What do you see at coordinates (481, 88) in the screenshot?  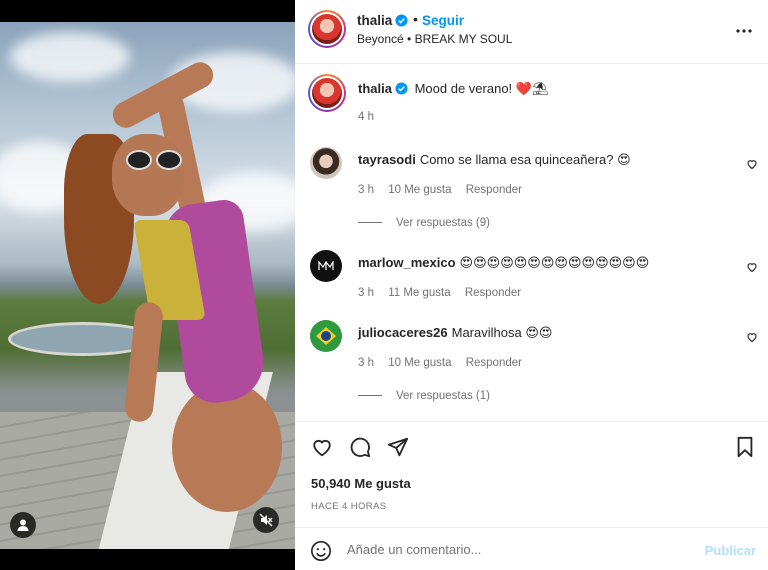 I see `caption-text: Mood de verano! ❤️⛱` at bounding box center [481, 88].